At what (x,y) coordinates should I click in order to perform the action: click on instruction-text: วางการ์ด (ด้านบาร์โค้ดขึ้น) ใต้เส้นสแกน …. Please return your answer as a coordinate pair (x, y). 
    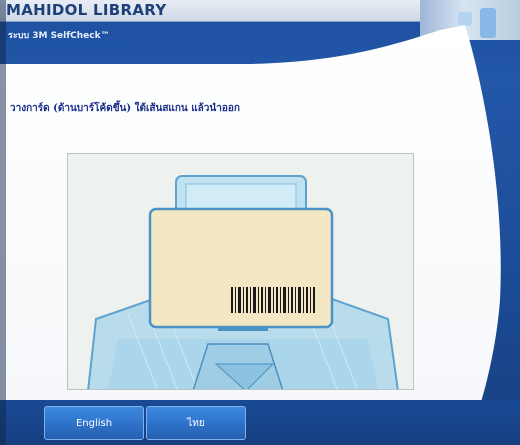
    Looking at the image, I should click on (125, 108).